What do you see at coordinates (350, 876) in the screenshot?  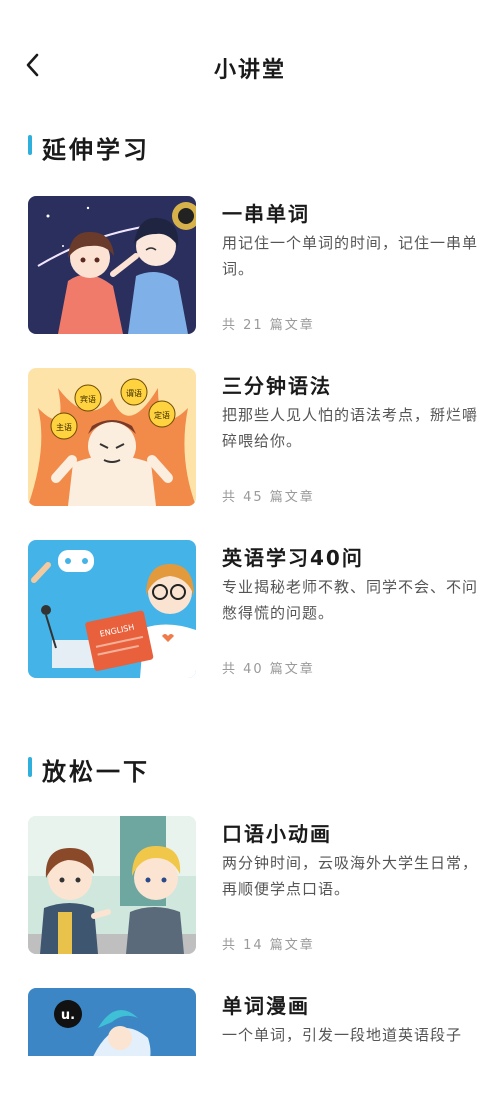 I see `course-description: 两分钟时间，云吸海外大学生日常，再顺便学点口语。` at bounding box center [350, 876].